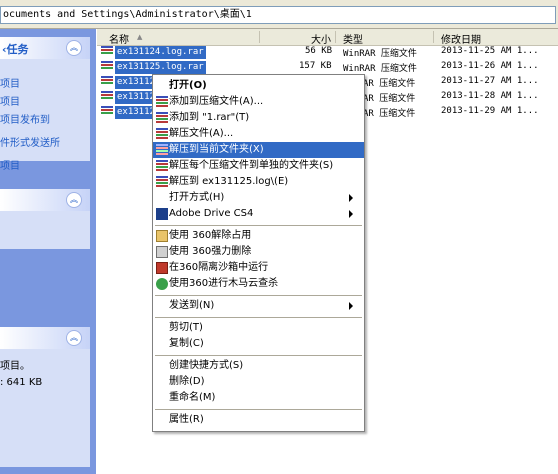 Image resolution: width=558 pixels, height=474 pixels. Describe the element at coordinates (258, 306) in the screenshot. I see `menu-item-send-to: 发送到(N)` at that location.